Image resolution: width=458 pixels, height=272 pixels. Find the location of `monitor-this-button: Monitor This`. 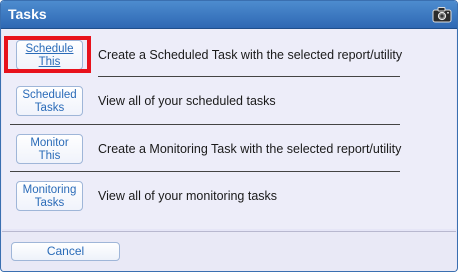

monitor-this-button: Monitor This is located at coordinates (49, 149).